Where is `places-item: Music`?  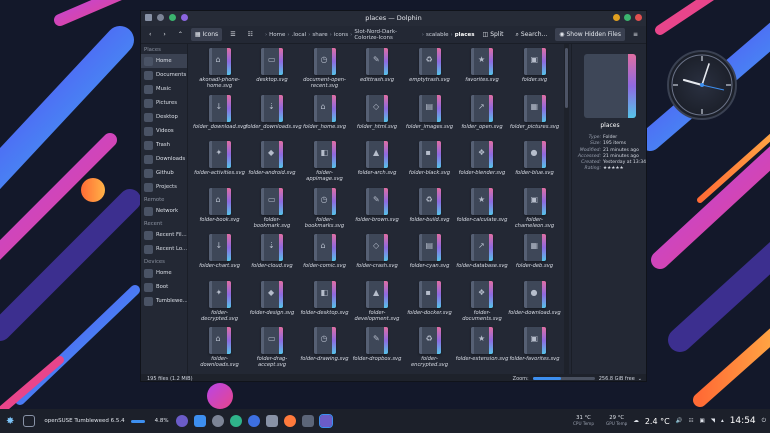 places-item: Music is located at coordinates (164, 89).